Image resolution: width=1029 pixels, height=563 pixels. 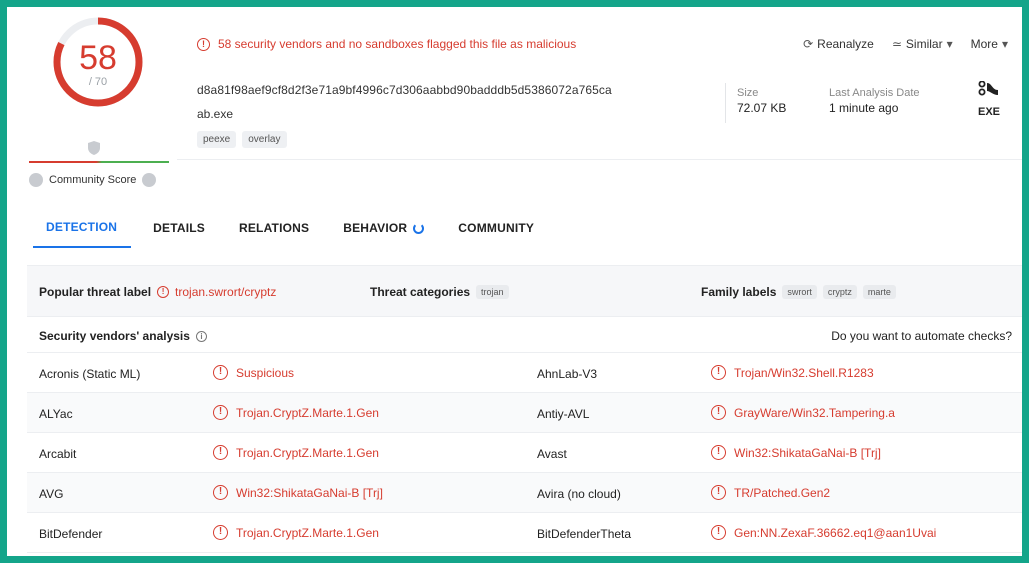 I want to click on file-size: Size 72.07 KB, so click(x=761, y=101).